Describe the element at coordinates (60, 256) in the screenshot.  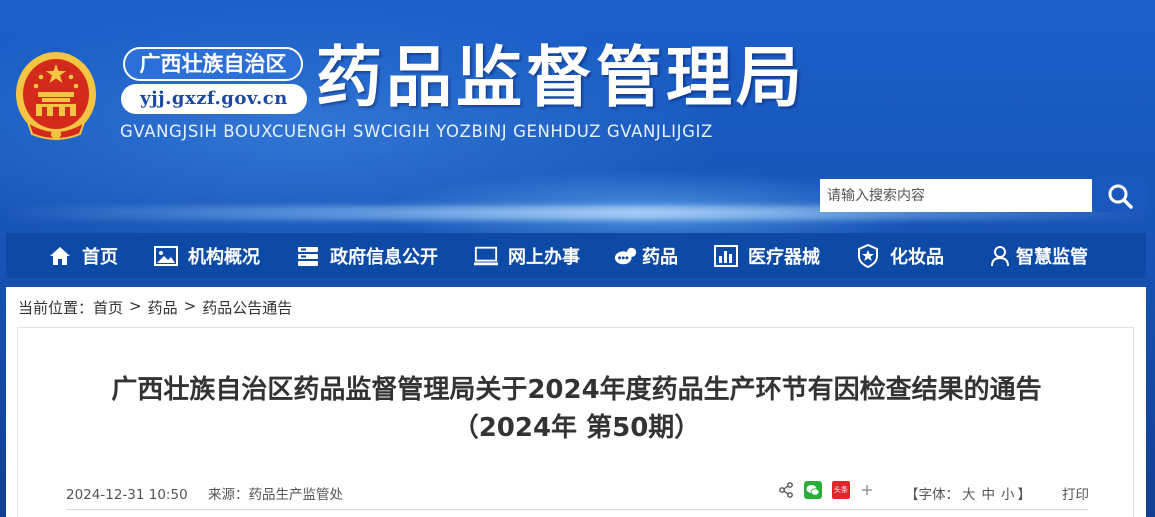
I see `home-icon` at that location.